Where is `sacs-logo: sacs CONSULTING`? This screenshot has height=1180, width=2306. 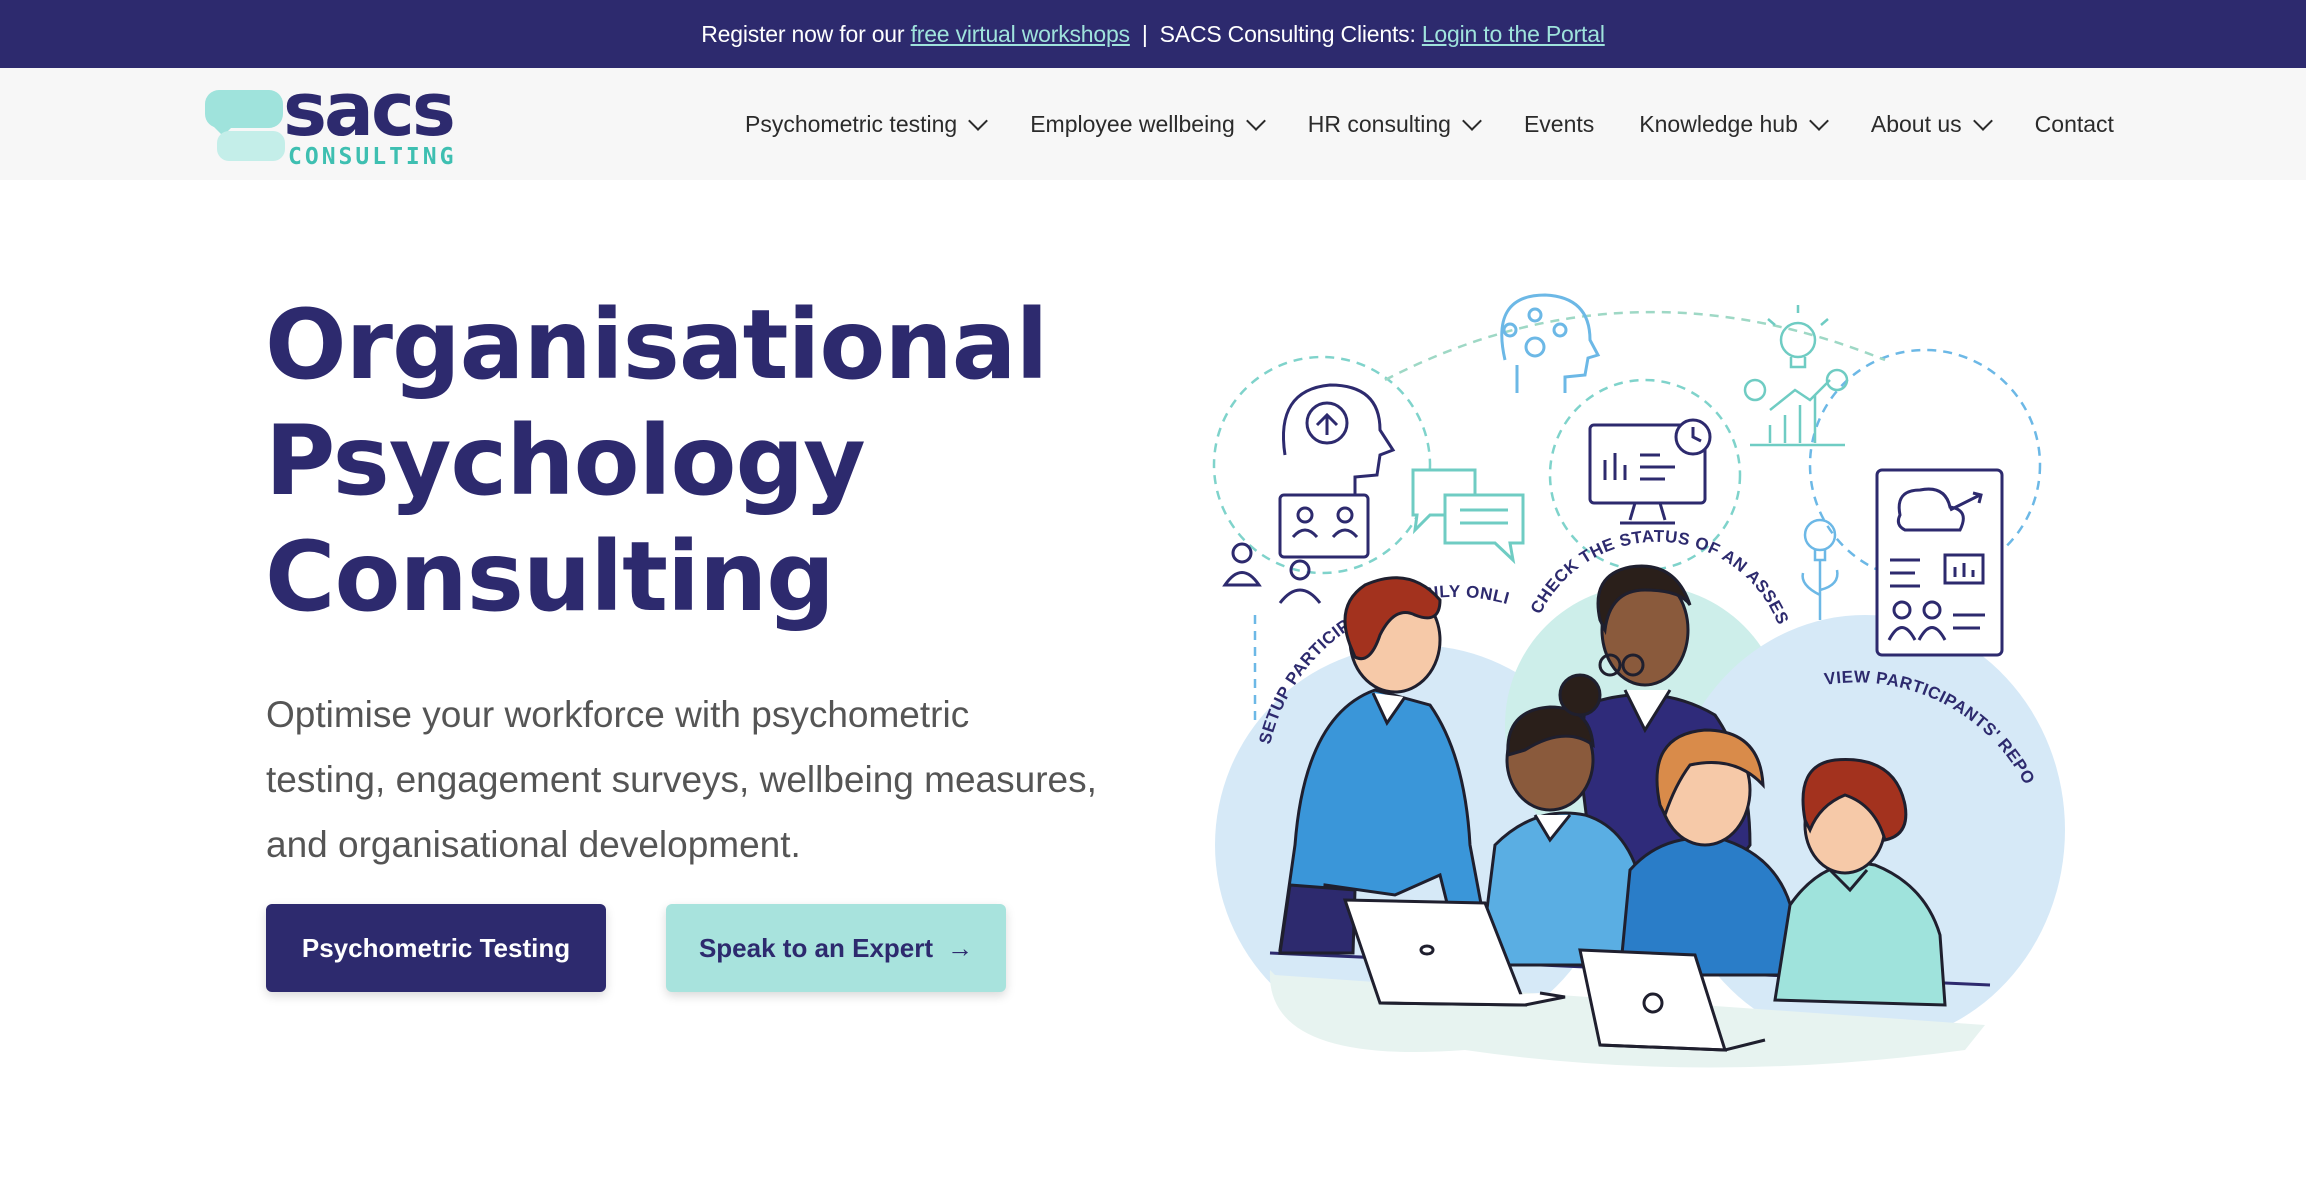
sacs-logo: sacs CONSULTING is located at coordinates (331, 119).